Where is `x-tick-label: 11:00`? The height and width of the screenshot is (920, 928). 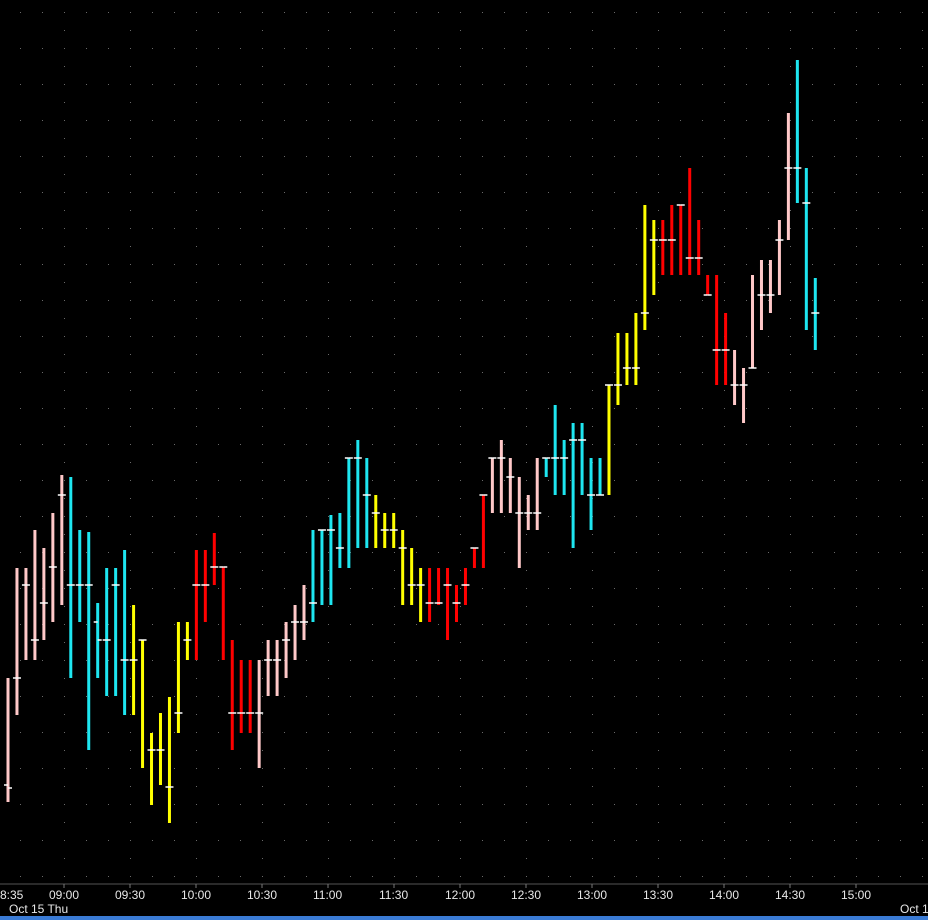
x-tick-label: 11:00 is located at coordinates (327, 895).